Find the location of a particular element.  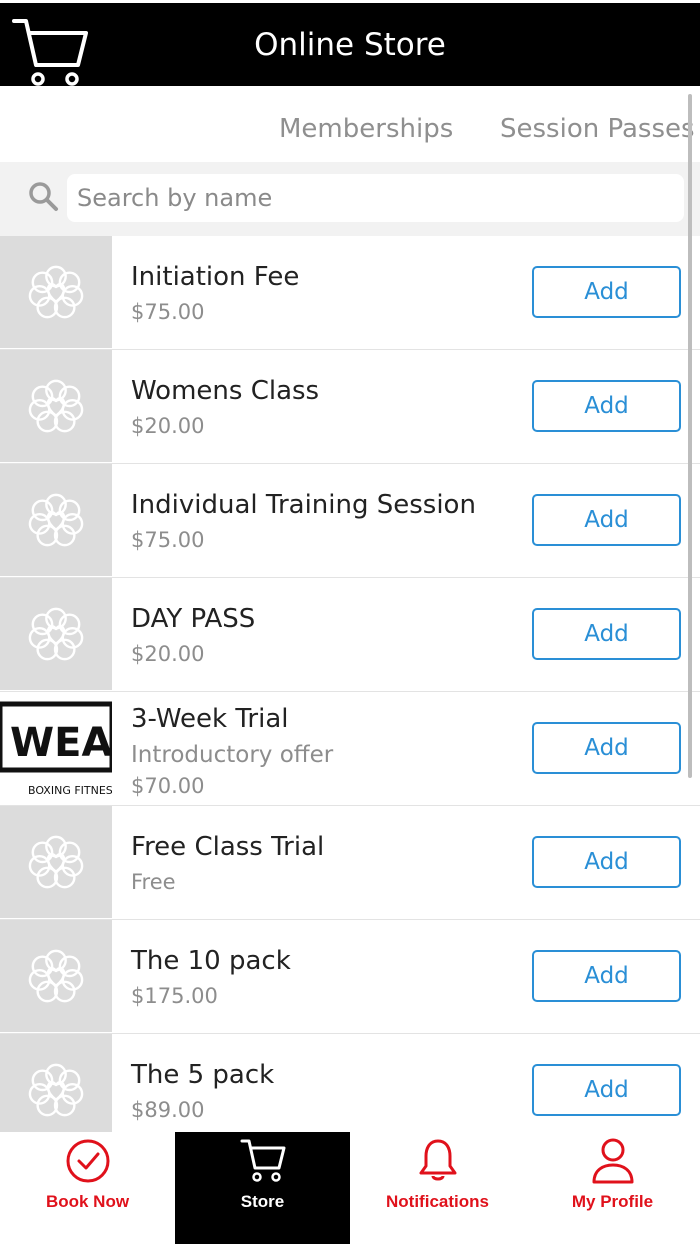

cart-icon is located at coordinates (262, 1160).